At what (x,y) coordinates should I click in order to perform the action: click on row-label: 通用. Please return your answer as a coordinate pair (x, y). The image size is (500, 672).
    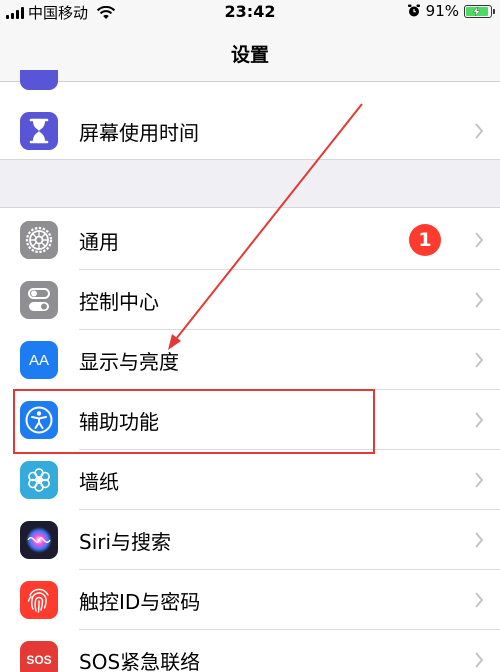
    Looking at the image, I should click on (99, 242).